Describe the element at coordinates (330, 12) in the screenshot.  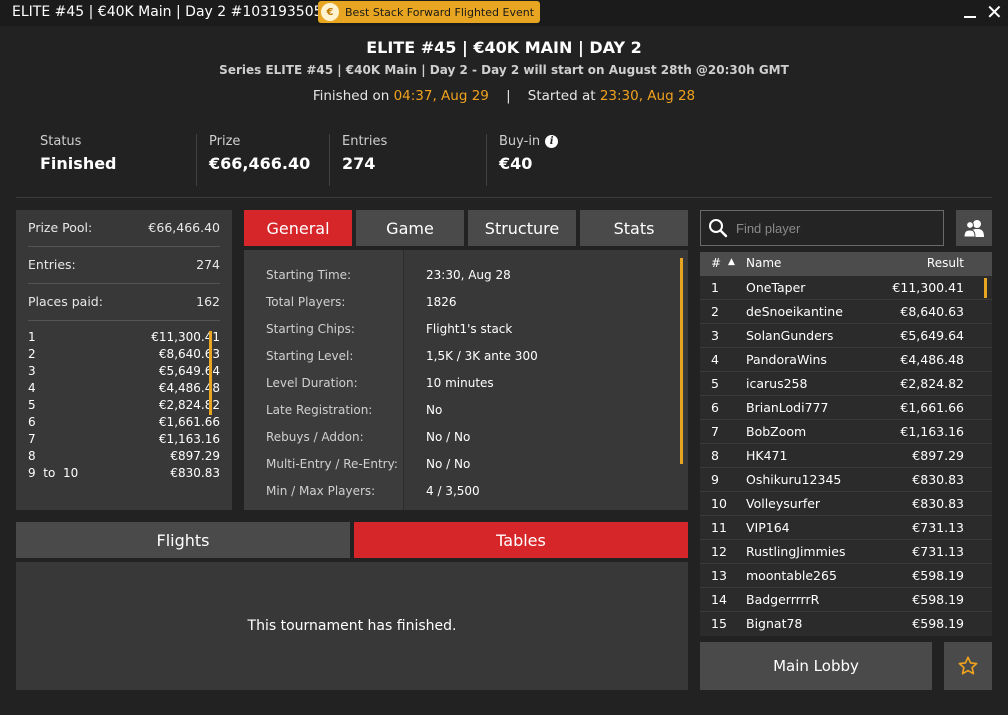
I see `coins-icon: €` at that location.